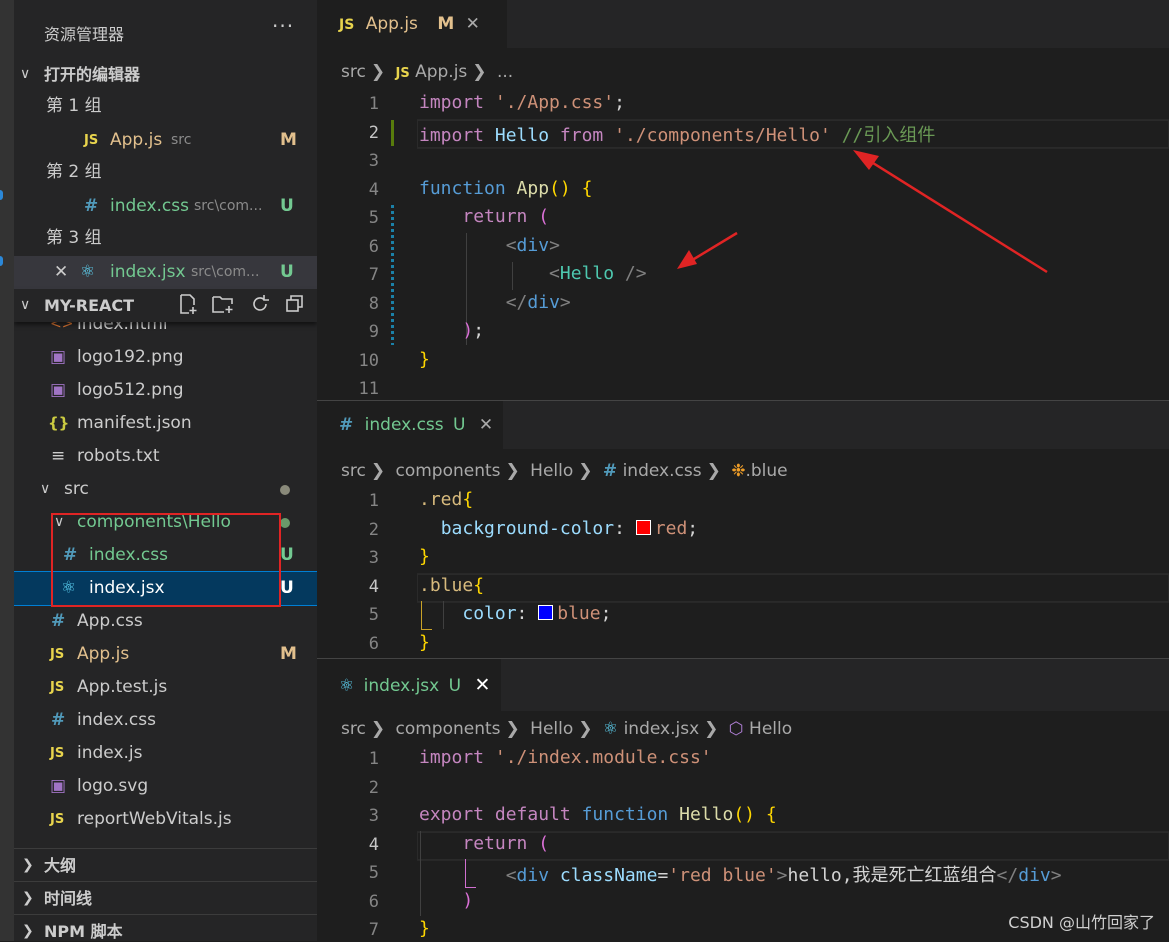  What do you see at coordinates (188, 304) in the screenshot?
I see `new-file-icon` at bounding box center [188, 304].